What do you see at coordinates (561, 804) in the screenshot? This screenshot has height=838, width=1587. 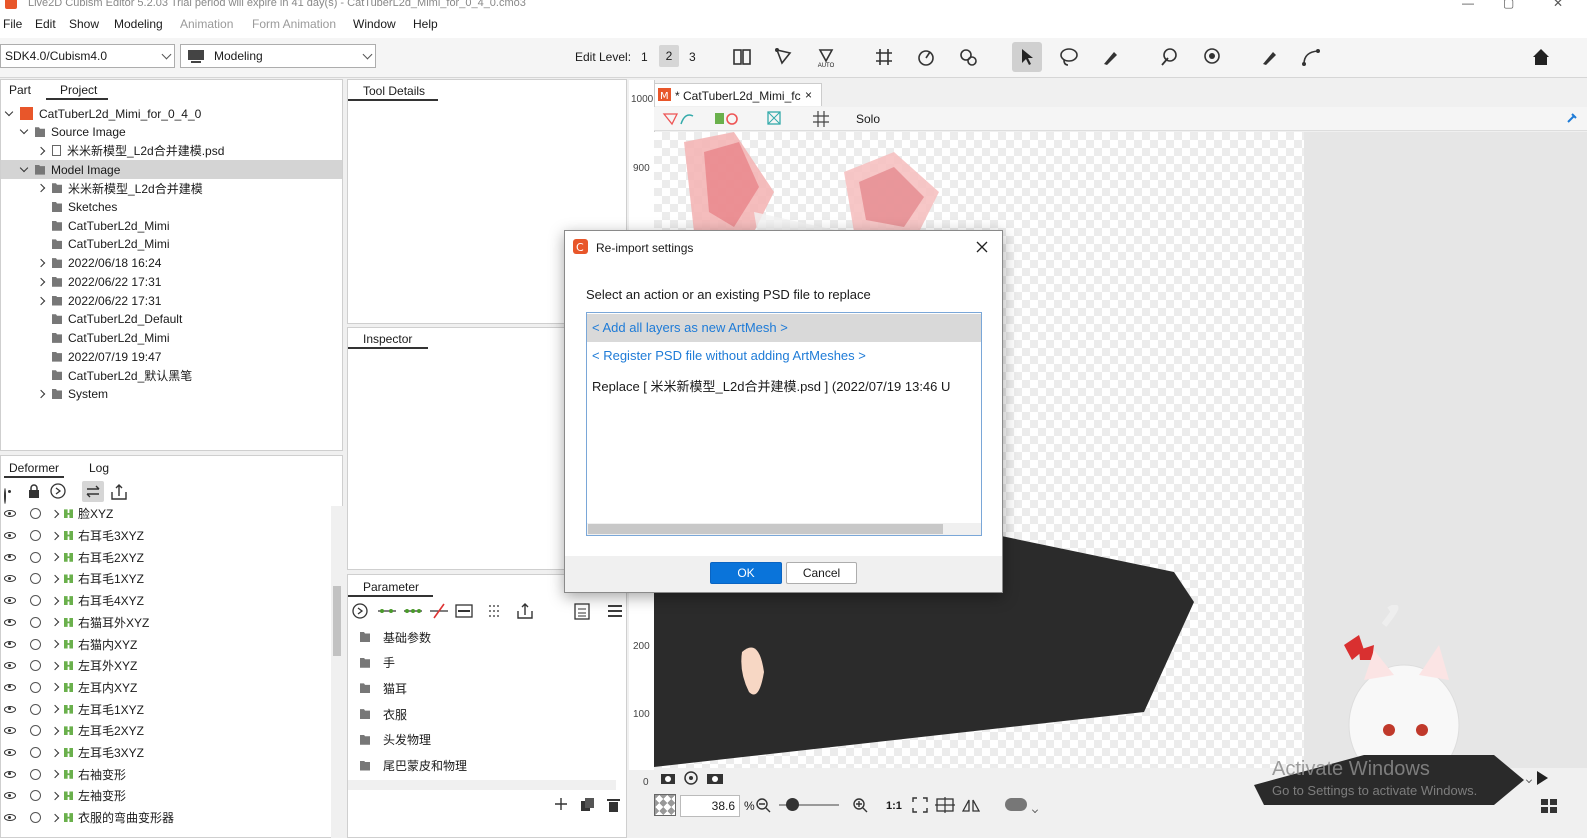 I see `add-icon` at bounding box center [561, 804].